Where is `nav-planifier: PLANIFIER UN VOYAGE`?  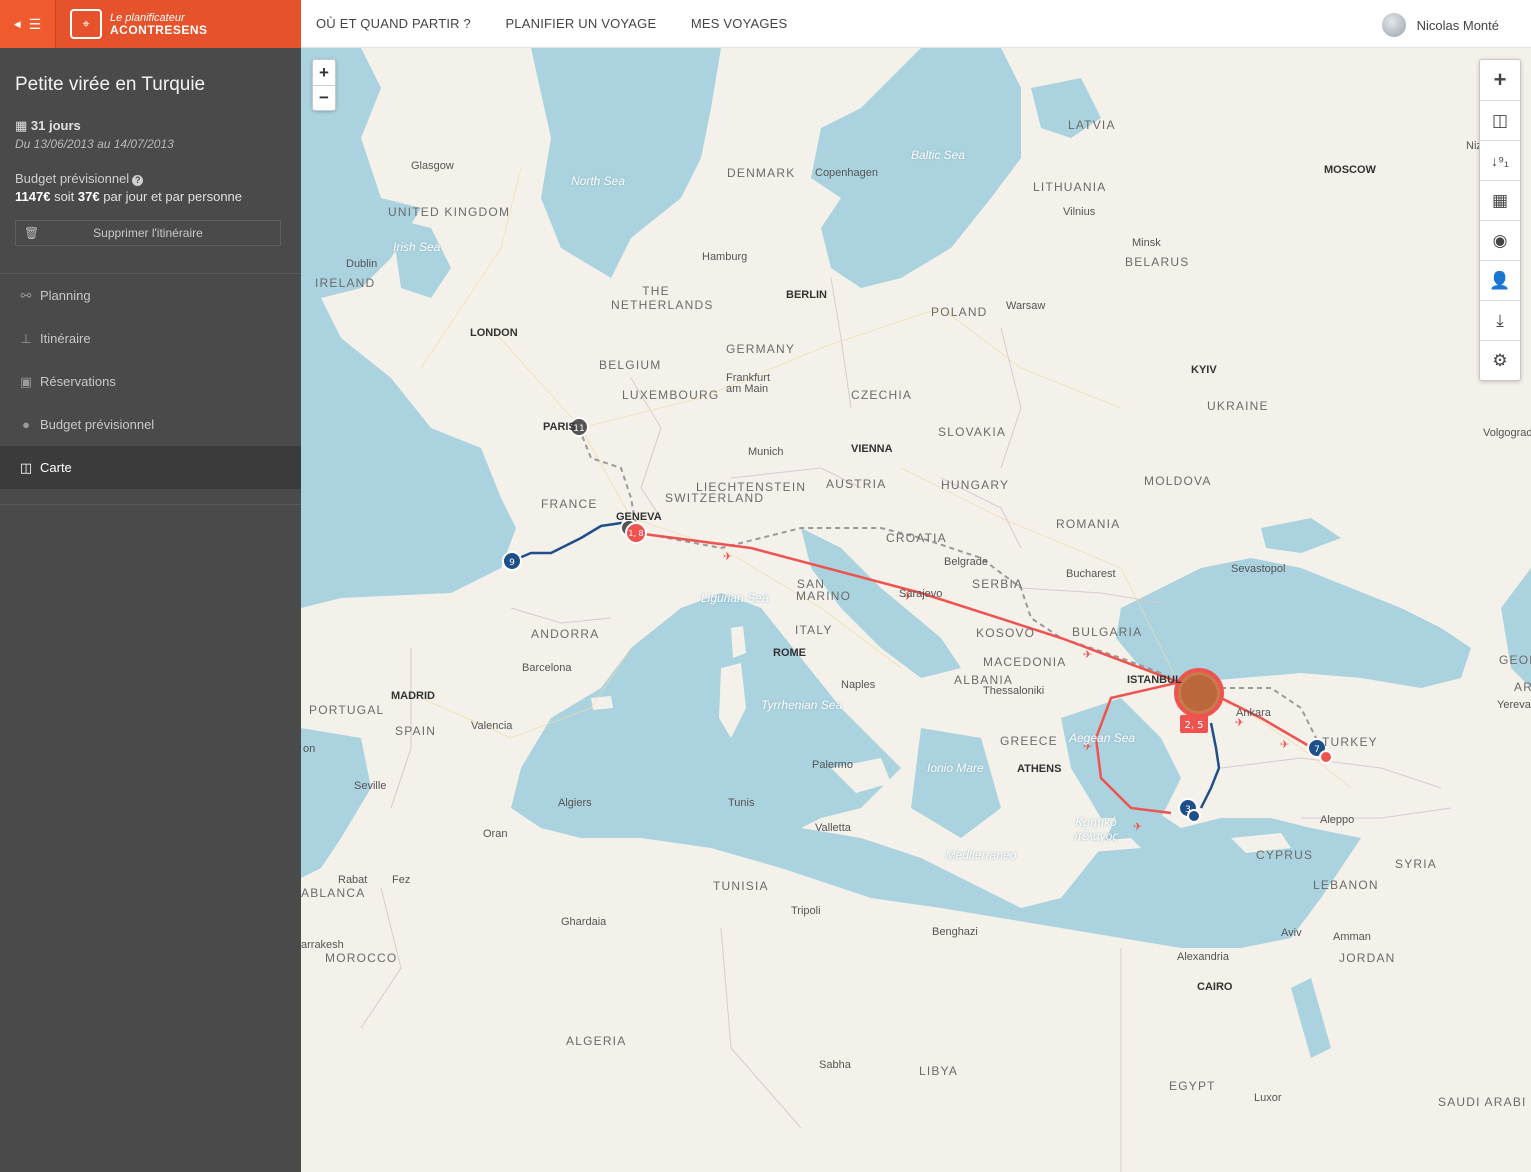 nav-planifier: PLANIFIER UN VOYAGE is located at coordinates (580, 23).